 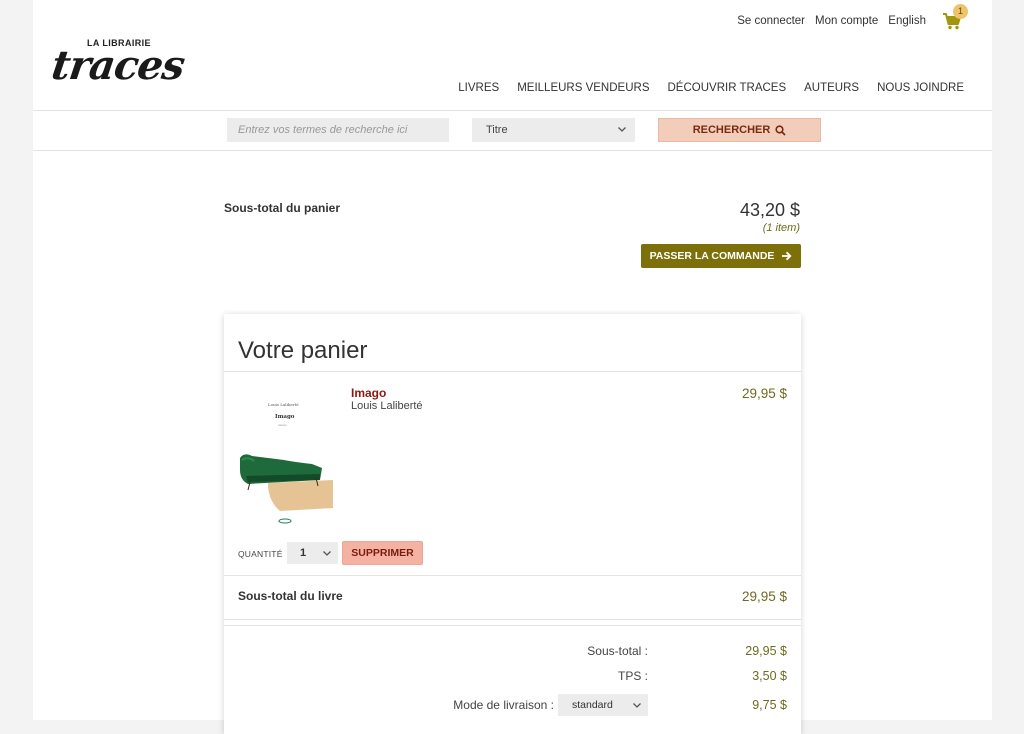 What do you see at coordinates (368, 393) in the screenshot?
I see `book-title-link: Imago` at bounding box center [368, 393].